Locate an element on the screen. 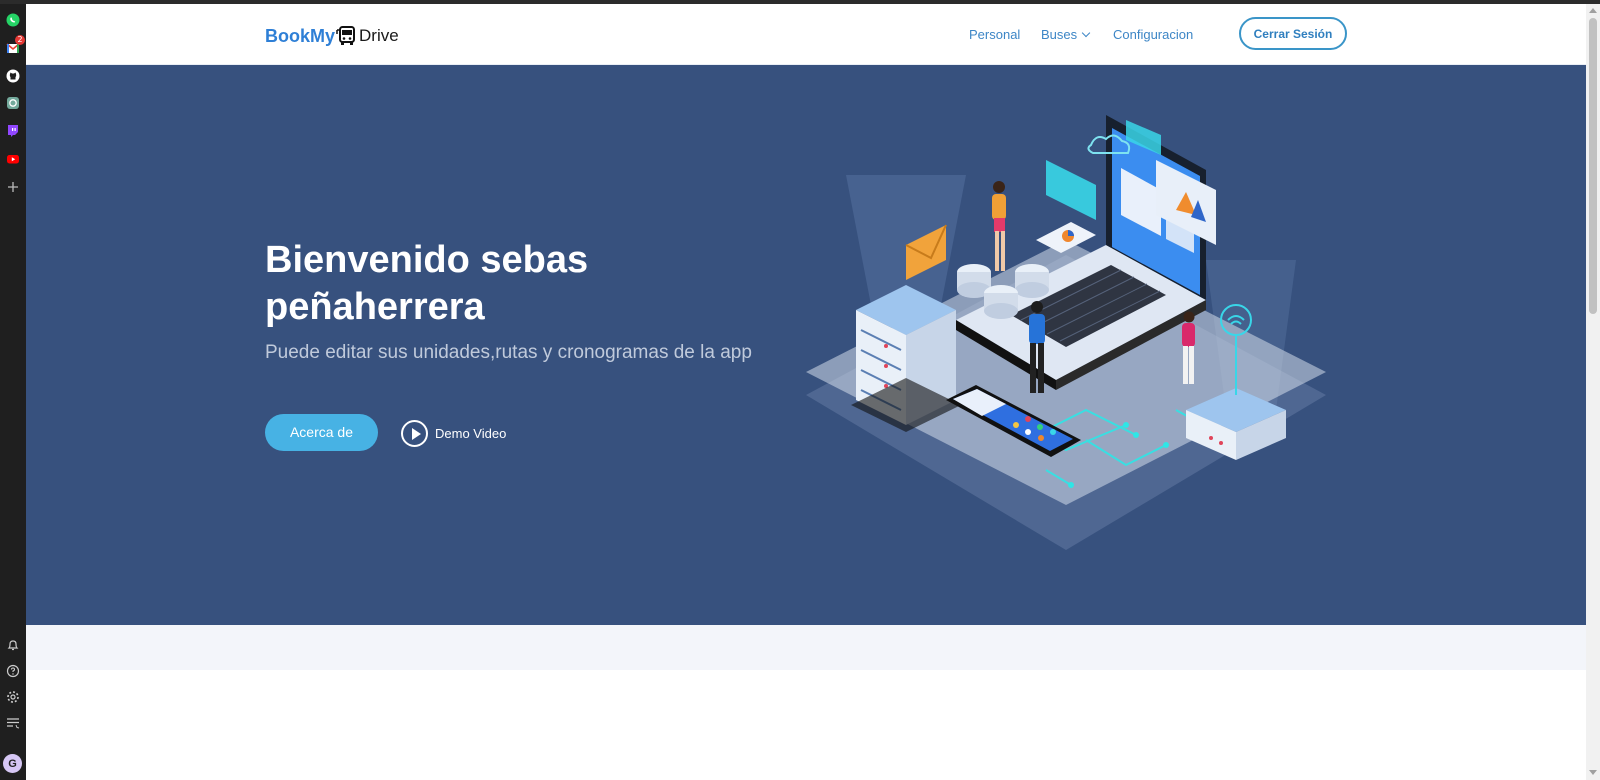 This screenshot has height=780, width=1600. scroll-down-arrow-icon is located at coordinates (1593, 772).